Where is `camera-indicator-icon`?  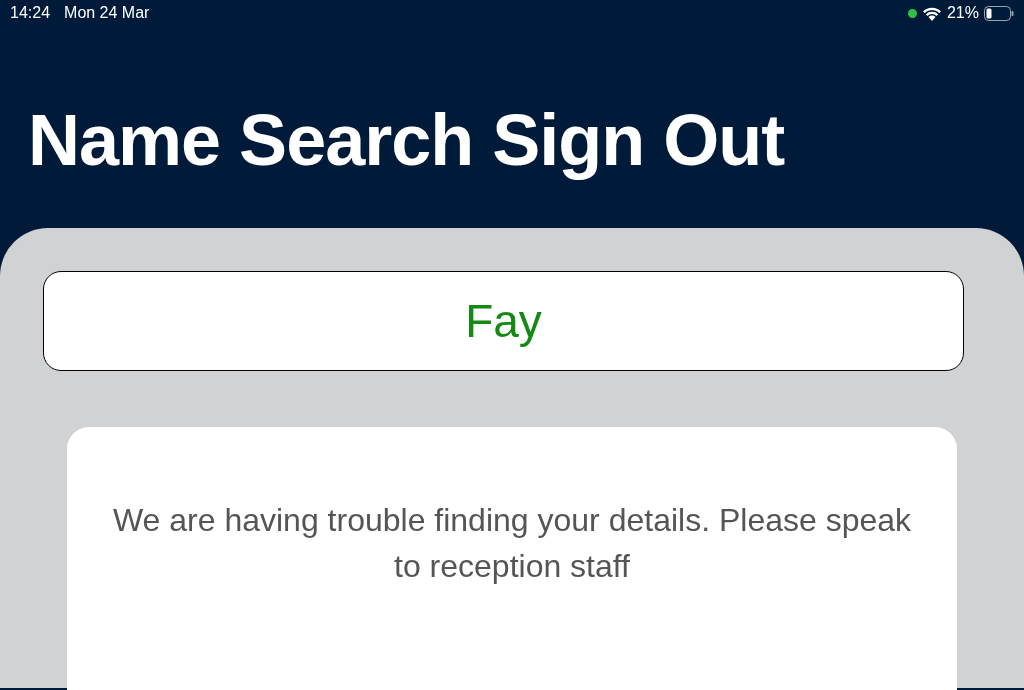 camera-indicator-icon is located at coordinates (912, 13).